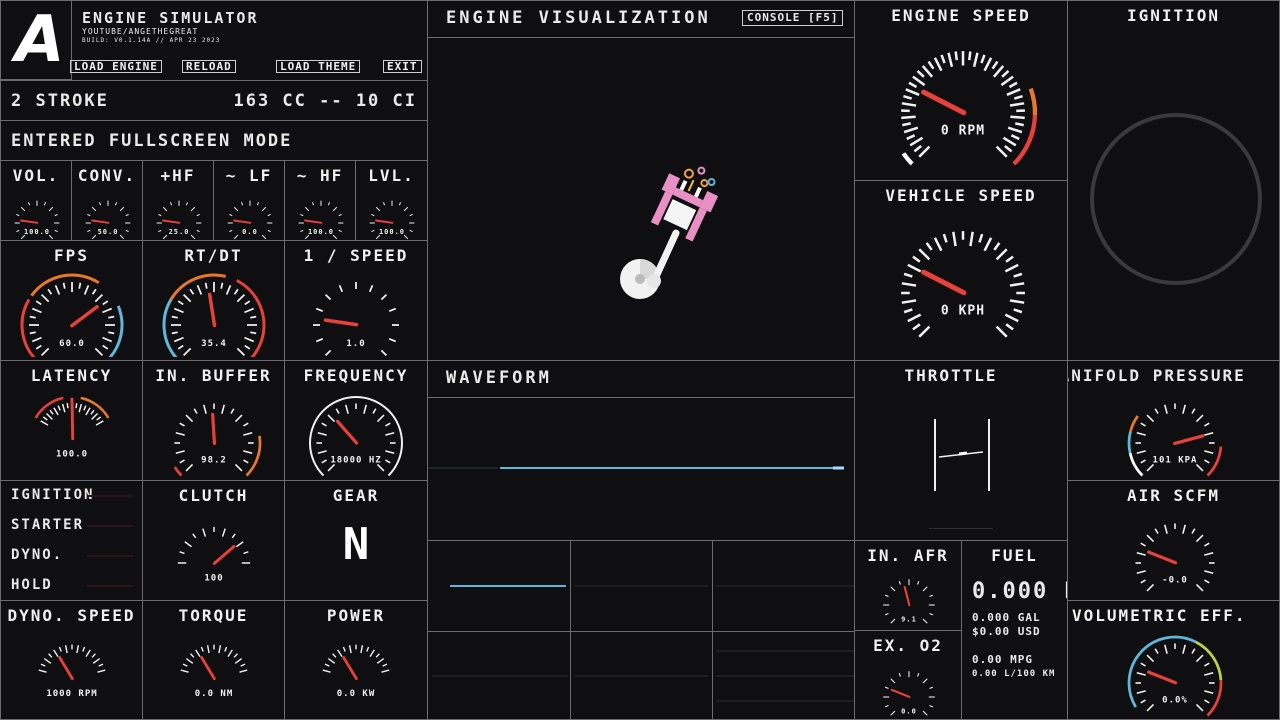  What do you see at coordinates (1176, 199) in the screenshot?
I see `ignition-ring` at bounding box center [1176, 199].